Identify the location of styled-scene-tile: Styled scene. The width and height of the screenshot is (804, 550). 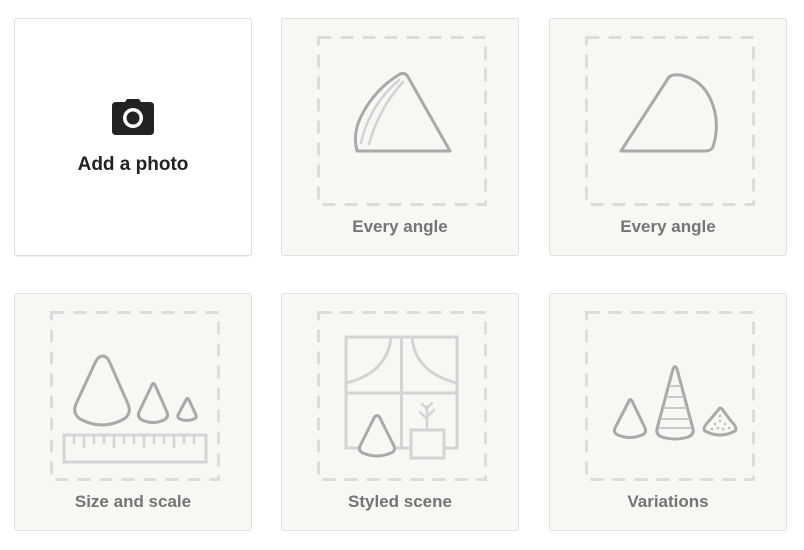
(400, 412).